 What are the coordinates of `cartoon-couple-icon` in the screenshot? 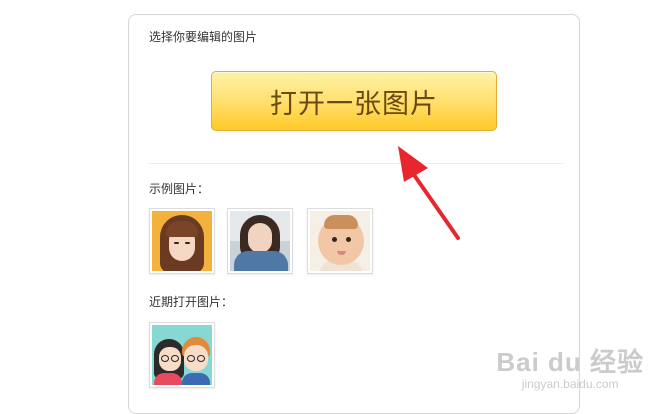 It's located at (182, 355).